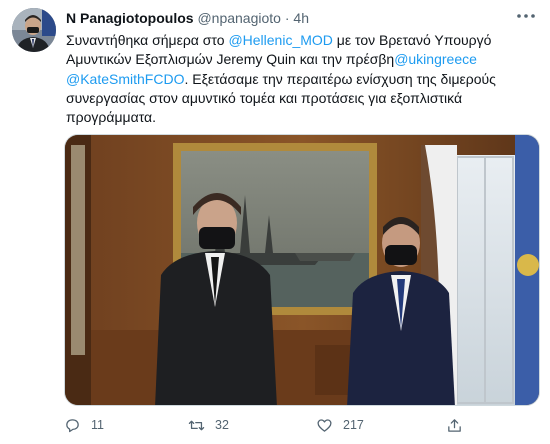 This screenshot has width=550, height=444. Describe the element at coordinates (239, 18) in the screenshot. I see `author-handle: @npanagioto` at that location.